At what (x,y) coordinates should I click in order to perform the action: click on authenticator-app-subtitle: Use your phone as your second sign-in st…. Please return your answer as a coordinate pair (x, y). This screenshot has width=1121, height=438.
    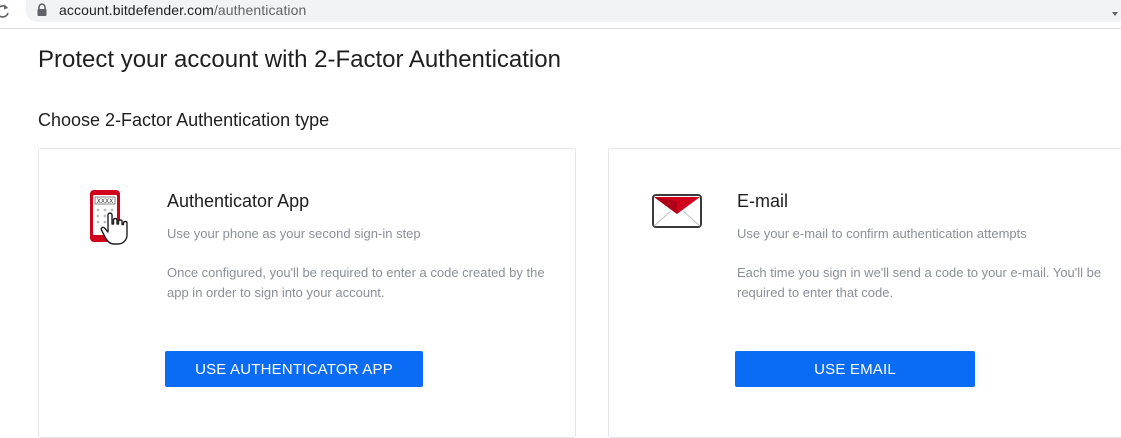
    Looking at the image, I should click on (294, 233).